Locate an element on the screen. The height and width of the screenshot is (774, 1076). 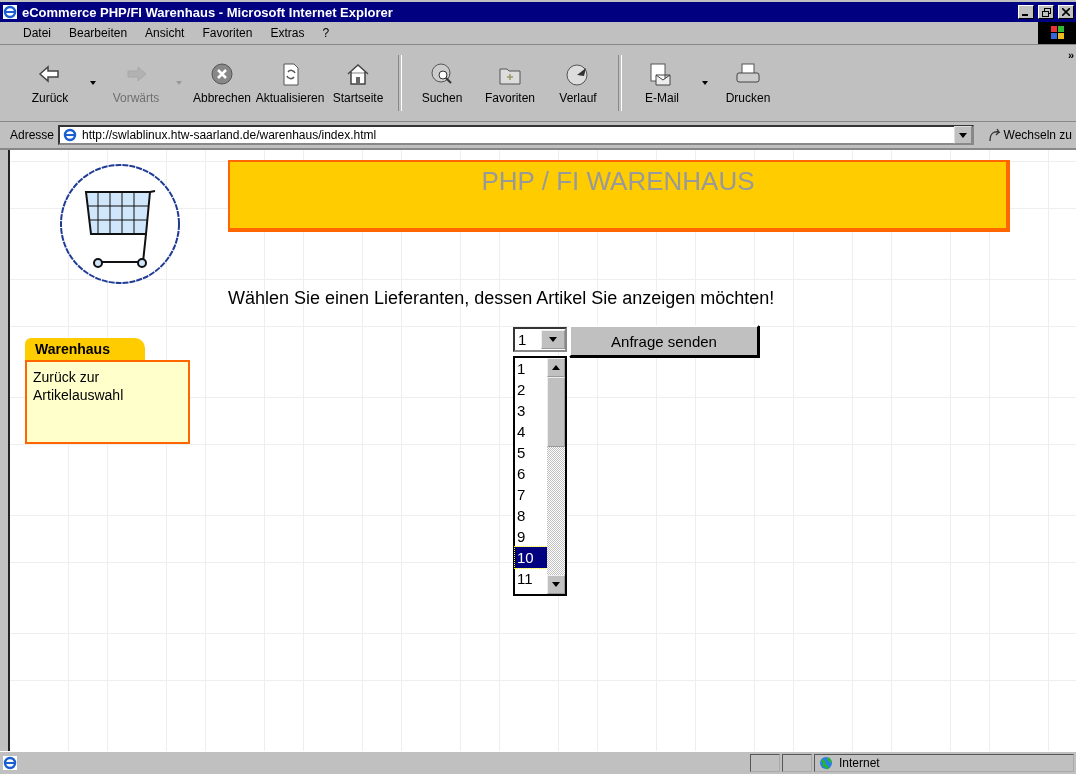
heading: Wählen Sie einen Lieferanten, dessen Artikel Sie anzeigen möchten! is located at coordinates (502, 298).